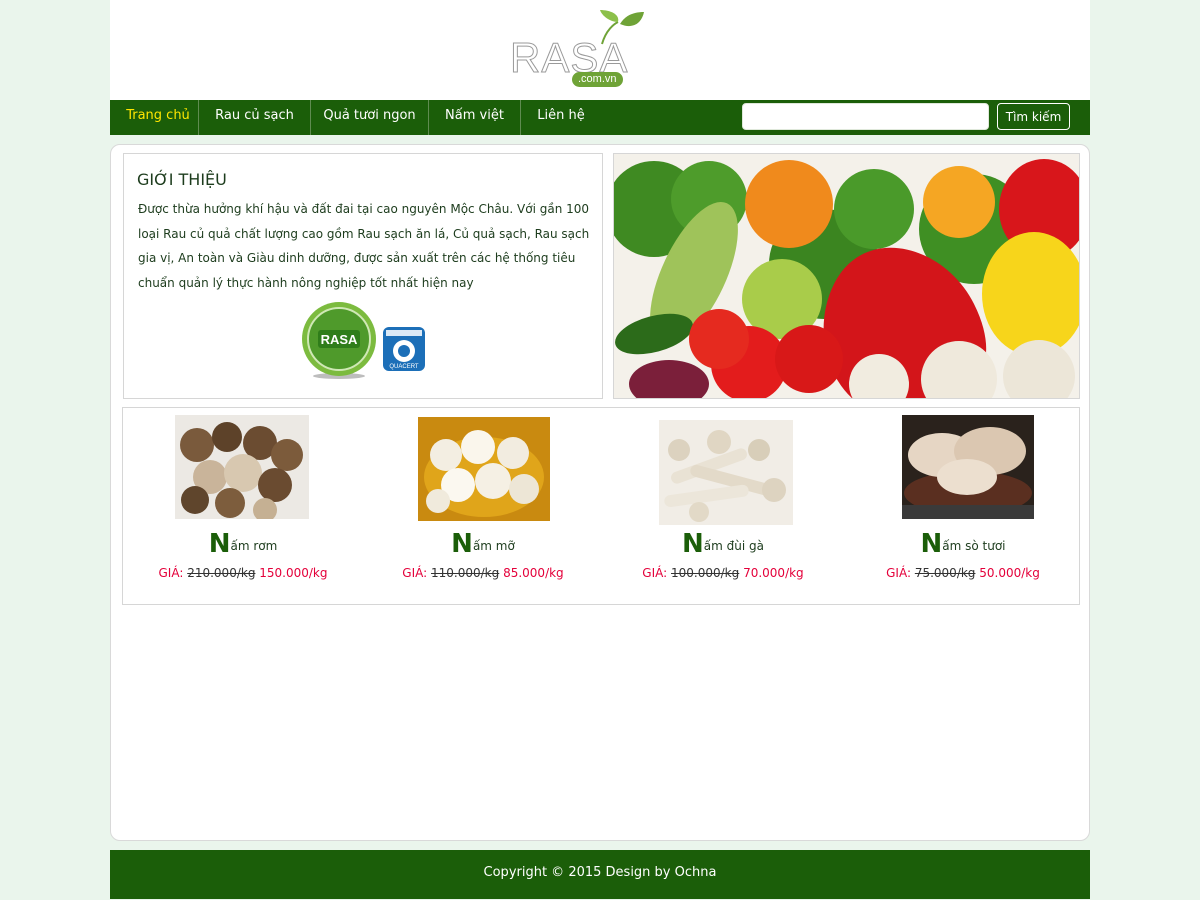  I want to click on product-price: GIÁ: 75.000/kg 50.000/kg, so click(963, 573).